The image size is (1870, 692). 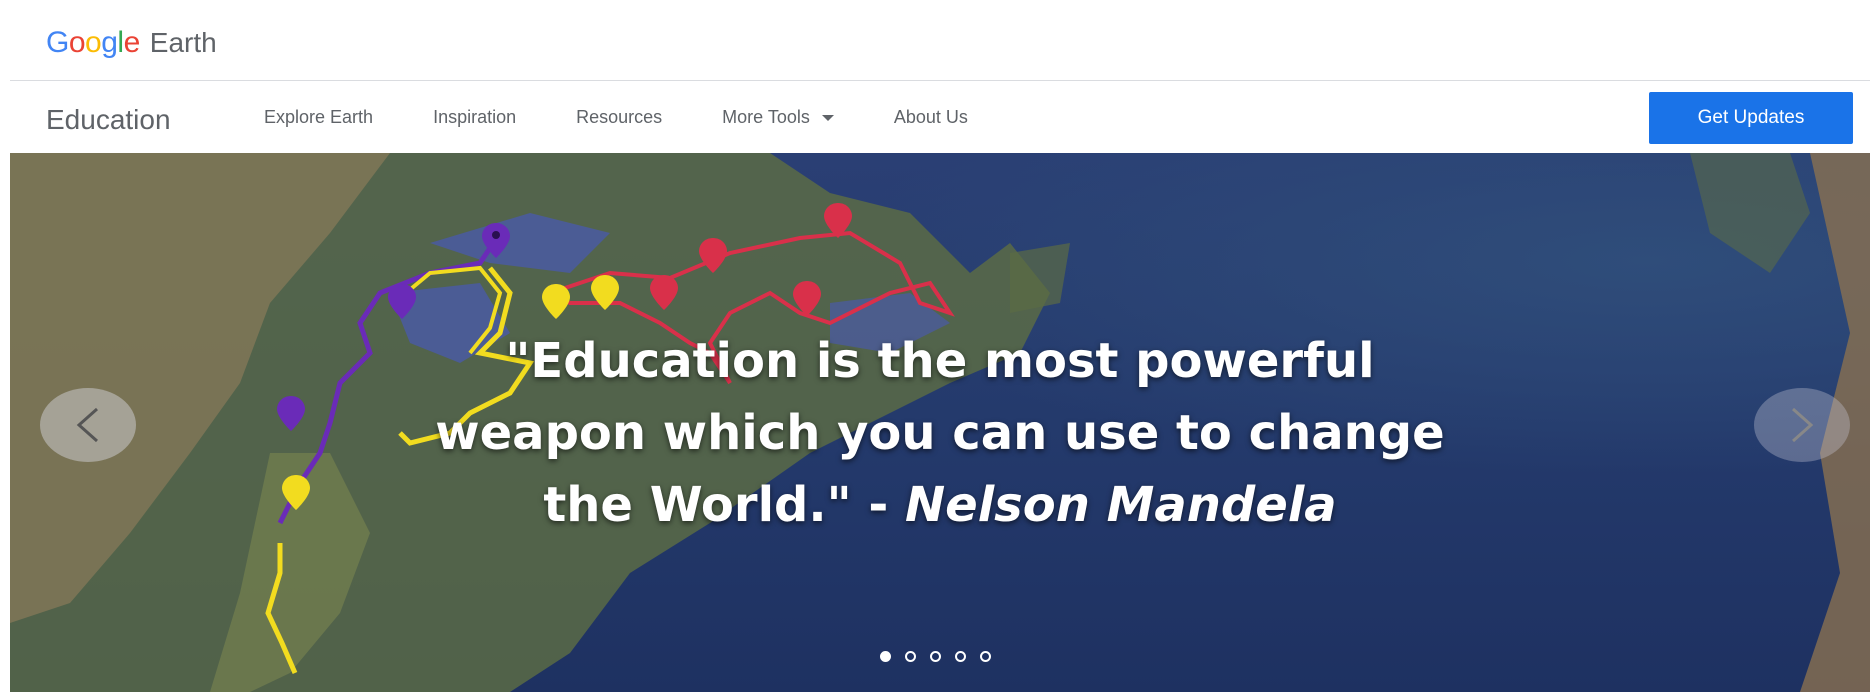 I want to click on top-header: Google Earth, so click(x=940, y=40).